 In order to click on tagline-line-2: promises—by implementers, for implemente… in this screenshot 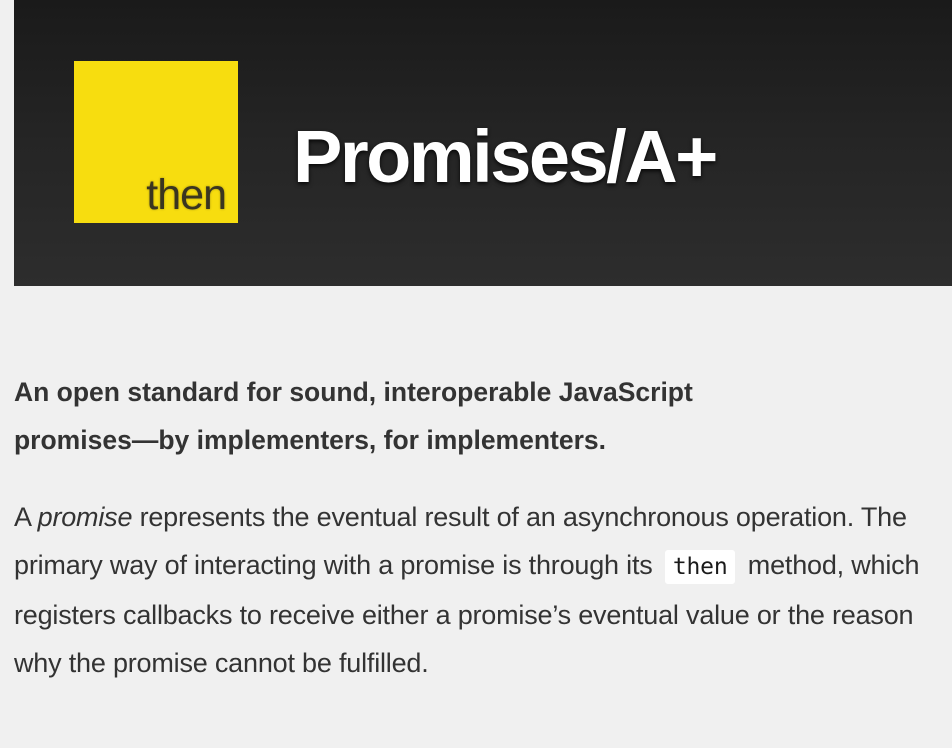, I will do `click(310, 440)`.